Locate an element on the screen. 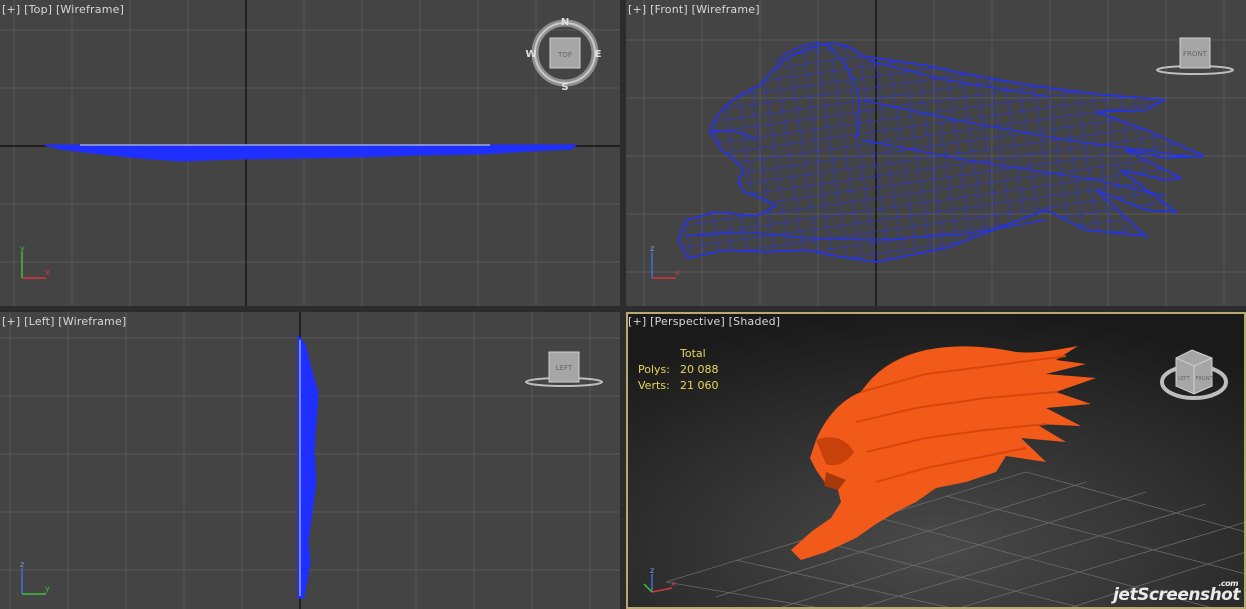 Image resolution: width=1246 pixels, height=609 pixels. viewport-label: [+] [Left] [Wireframe] is located at coordinates (64, 321).